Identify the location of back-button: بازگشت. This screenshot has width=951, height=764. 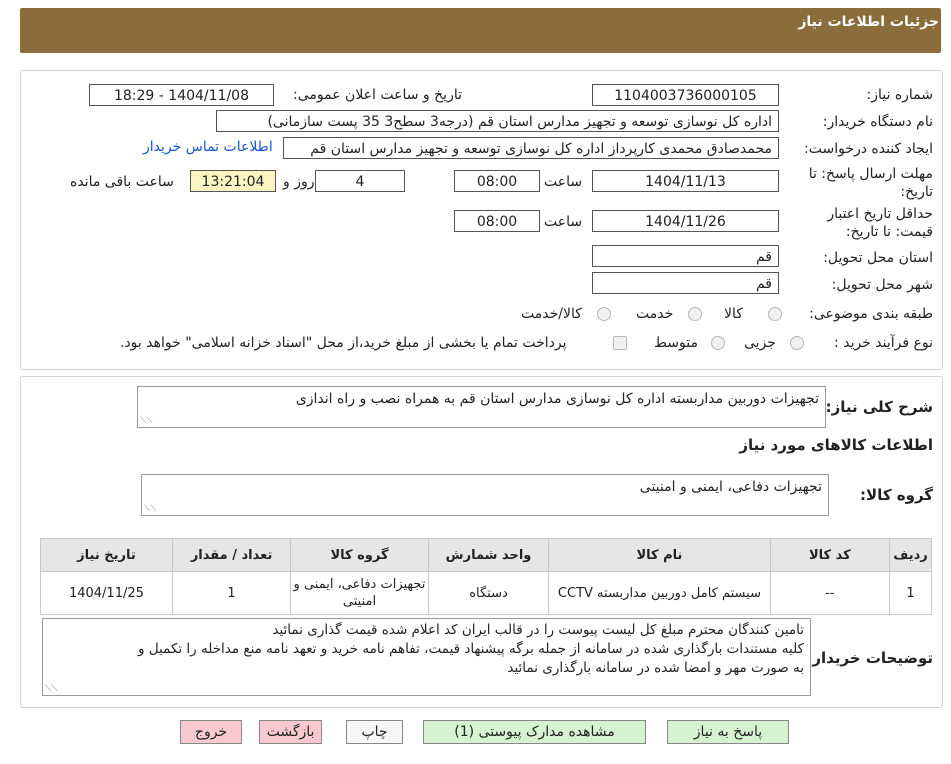
(290, 732).